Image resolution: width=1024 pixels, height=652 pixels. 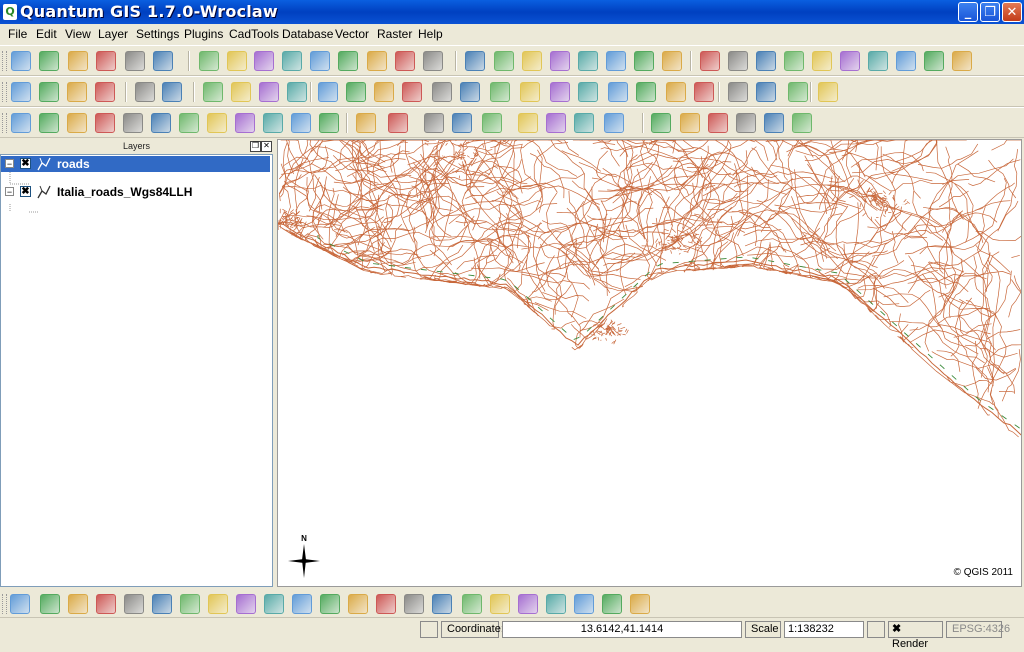 I want to click on cad-tool-16-icon, so click(x=646, y=92).